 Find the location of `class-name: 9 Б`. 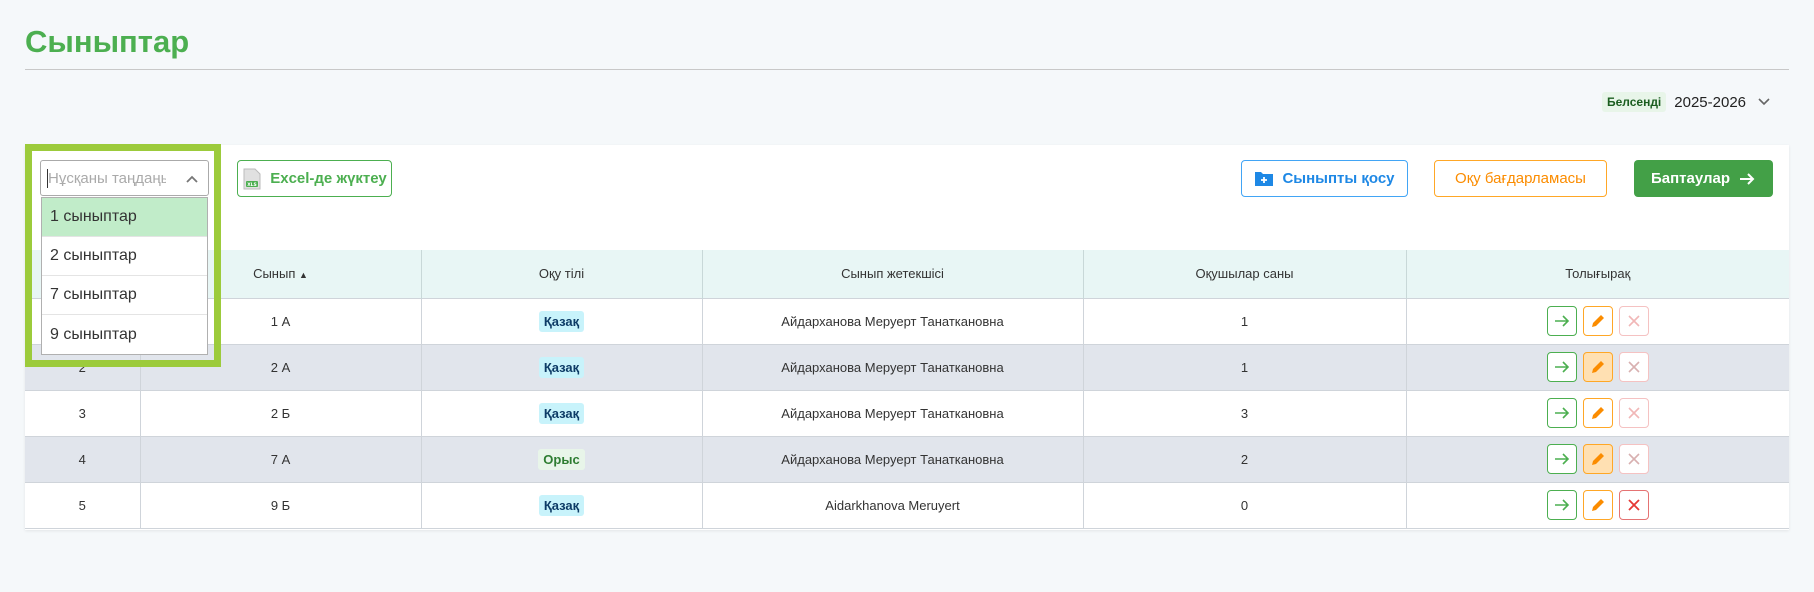

class-name: 9 Б is located at coordinates (281, 505).